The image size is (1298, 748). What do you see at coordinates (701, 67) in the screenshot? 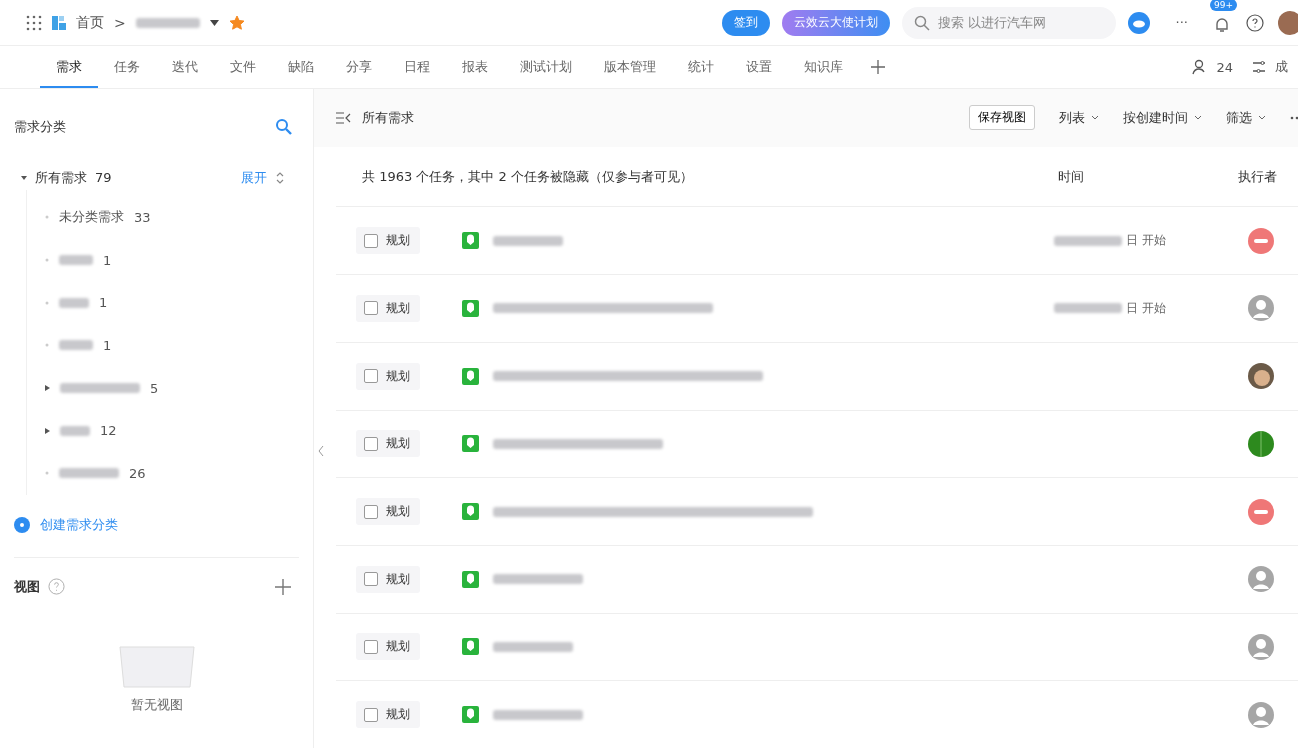
I see `nav-tab: 统计` at bounding box center [701, 67].